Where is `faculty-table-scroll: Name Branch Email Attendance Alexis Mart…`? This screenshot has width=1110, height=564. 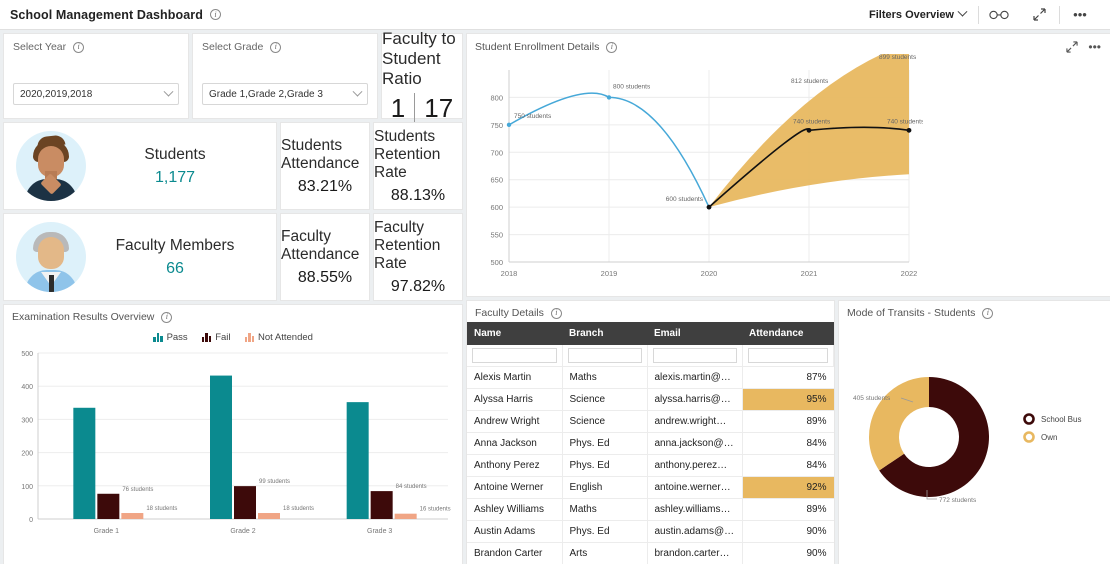 faculty-table-scroll: Name Branch Email Attendance Alexis Mart… is located at coordinates (650, 443).